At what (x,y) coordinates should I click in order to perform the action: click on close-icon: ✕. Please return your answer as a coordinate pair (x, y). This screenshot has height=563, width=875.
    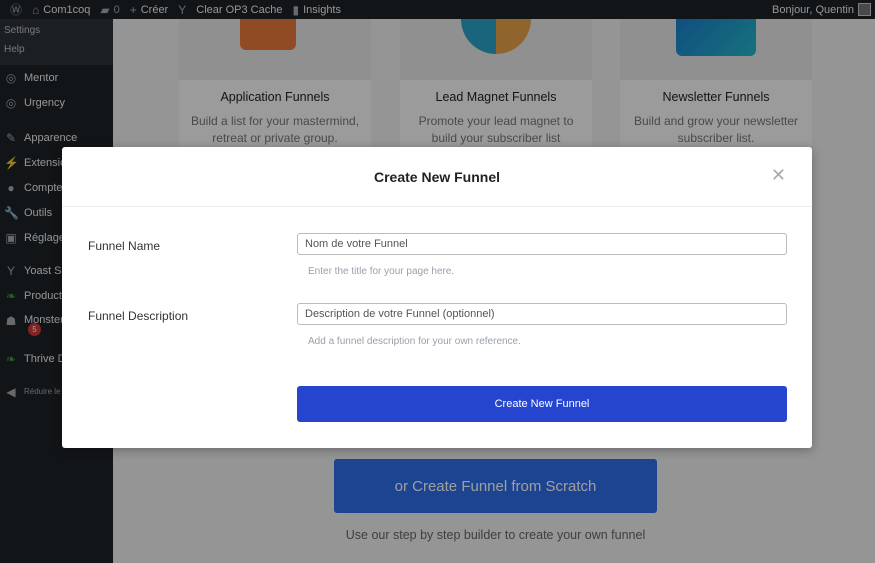
    Looking at the image, I should click on (778, 175).